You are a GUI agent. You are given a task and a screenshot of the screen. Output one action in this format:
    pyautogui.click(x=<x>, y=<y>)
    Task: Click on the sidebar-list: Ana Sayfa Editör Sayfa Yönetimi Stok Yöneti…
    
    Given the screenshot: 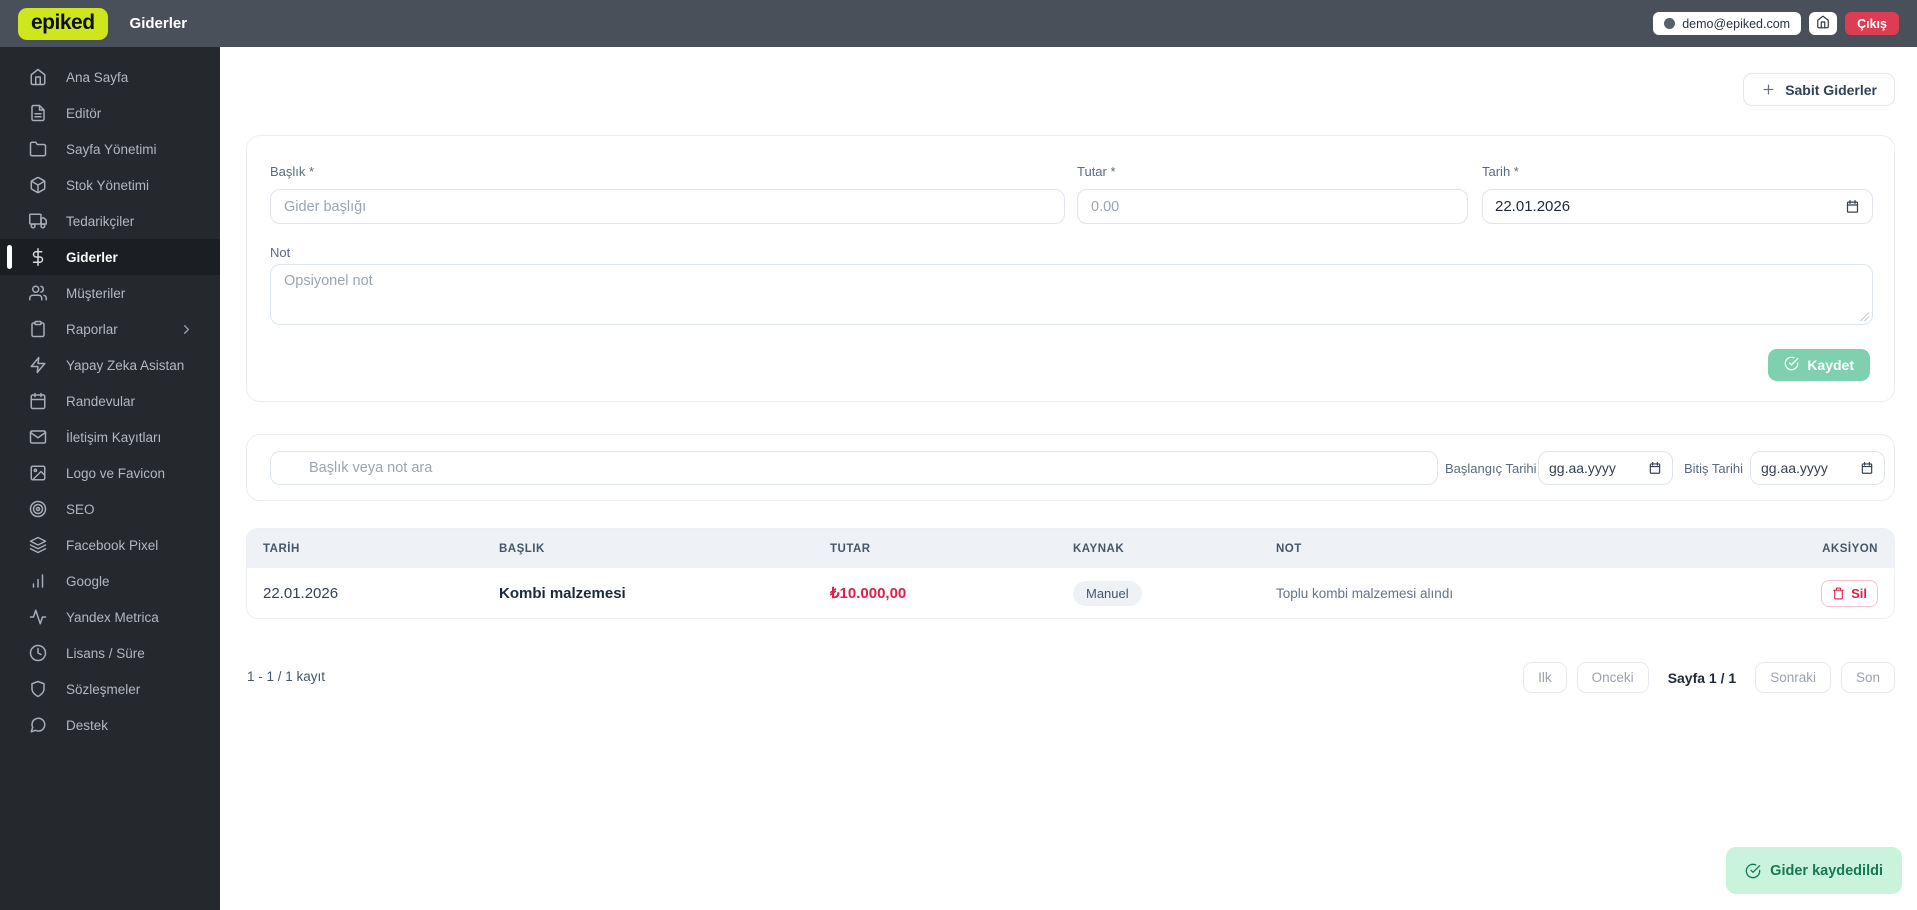 What is the action you would take?
    pyautogui.click(x=110, y=401)
    